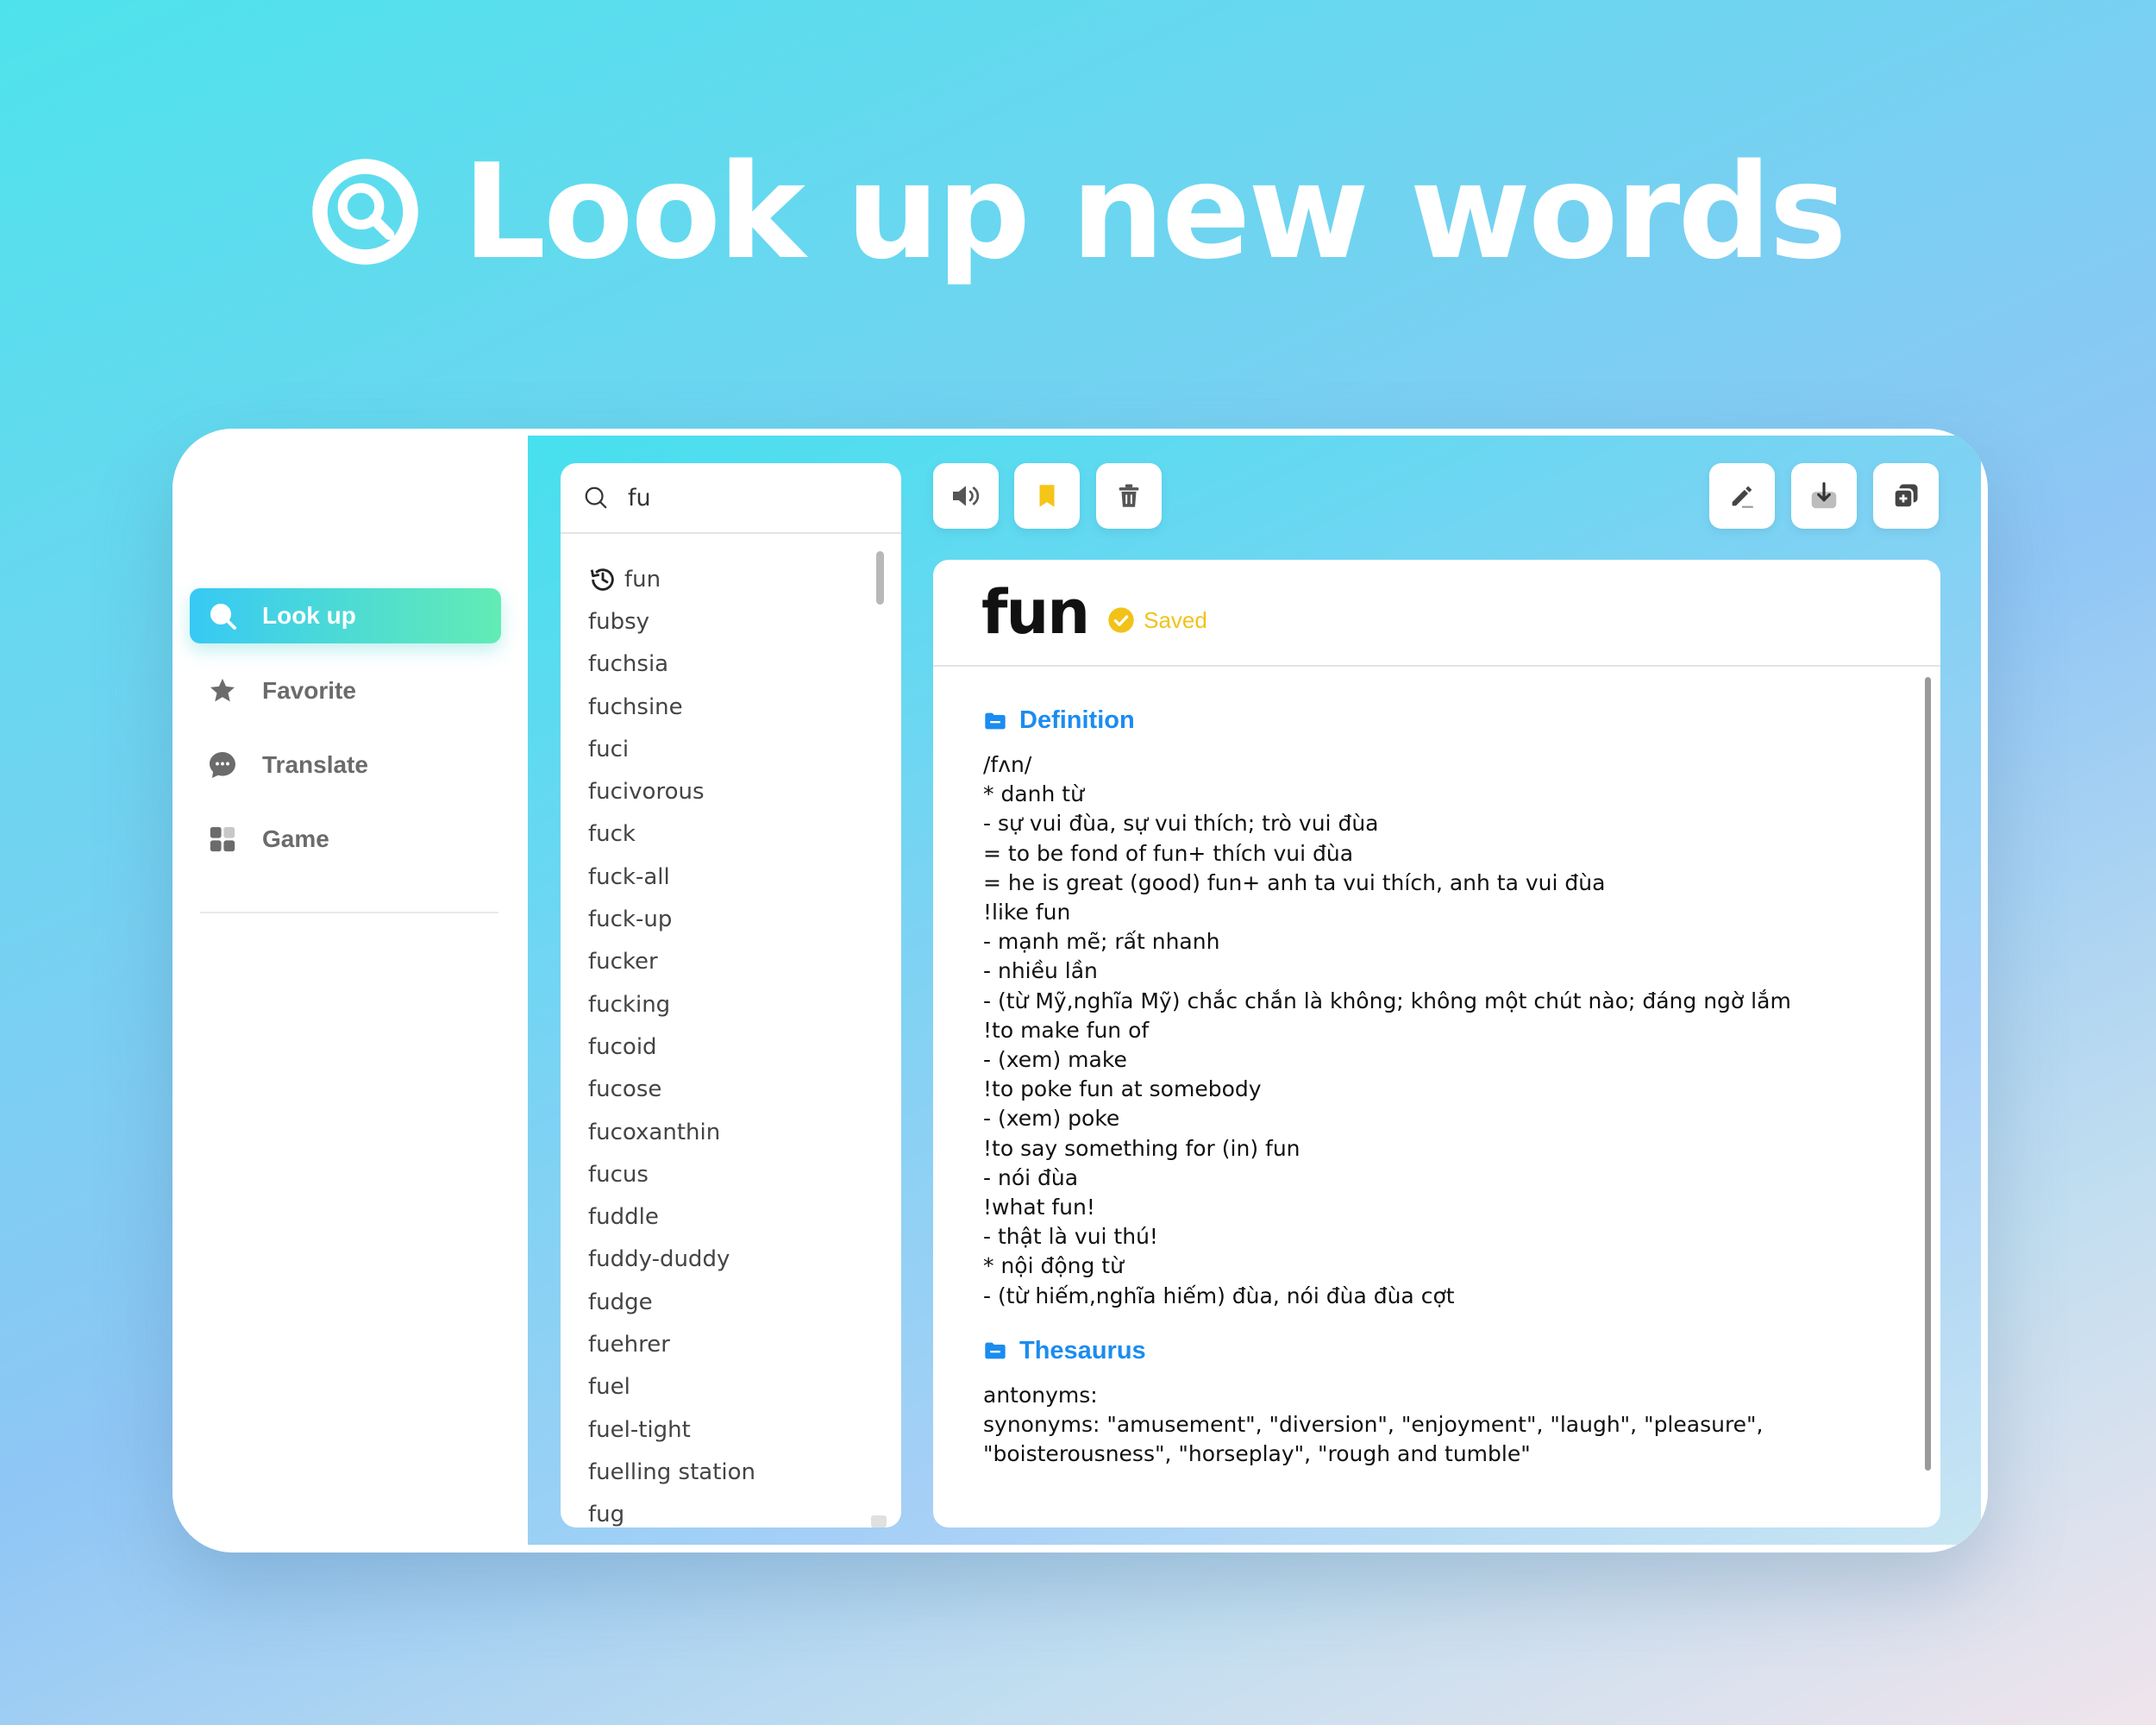 The image size is (2156, 1725). What do you see at coordinates (1440, 1351) in the screenshot?
I see `thesaurus-heading: Thesaurus` at bounding box center [1440, 1351].